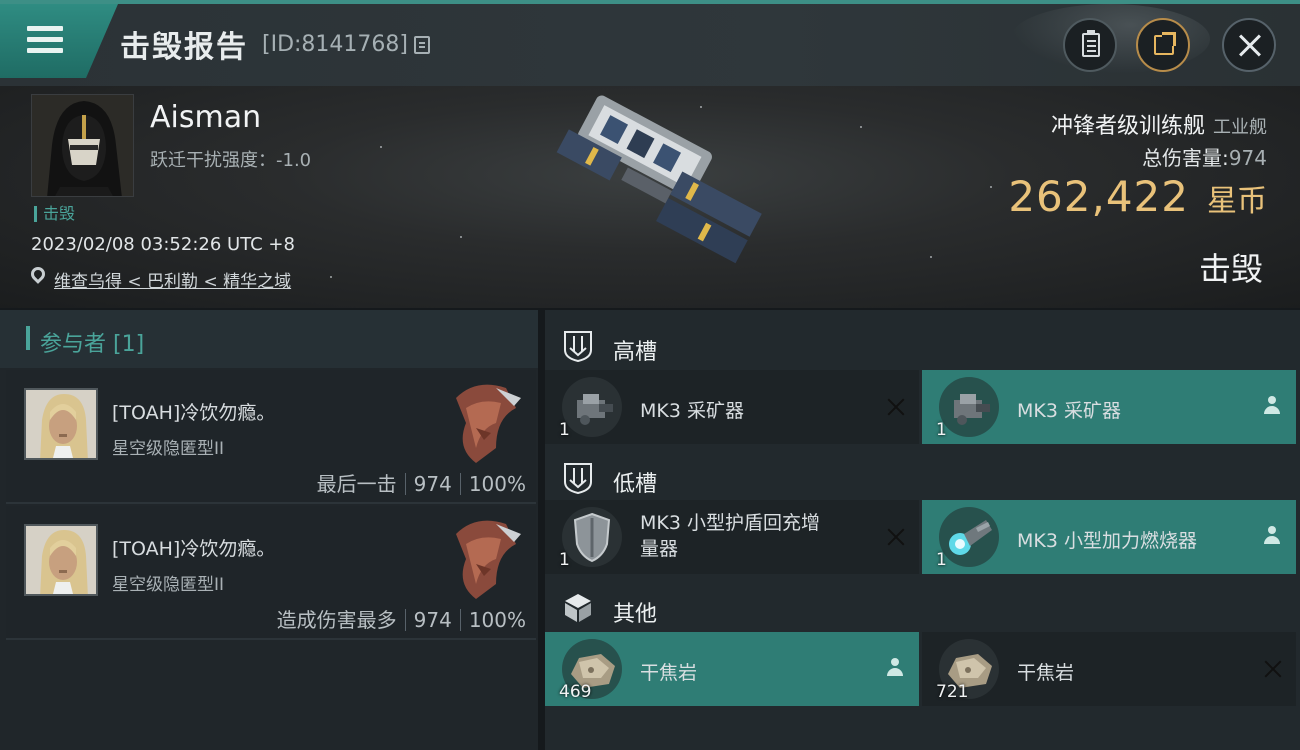 This screenshot has width=1300, height=750. I want to click on attacker-role: 造成伤害最多, so click(336, 620).